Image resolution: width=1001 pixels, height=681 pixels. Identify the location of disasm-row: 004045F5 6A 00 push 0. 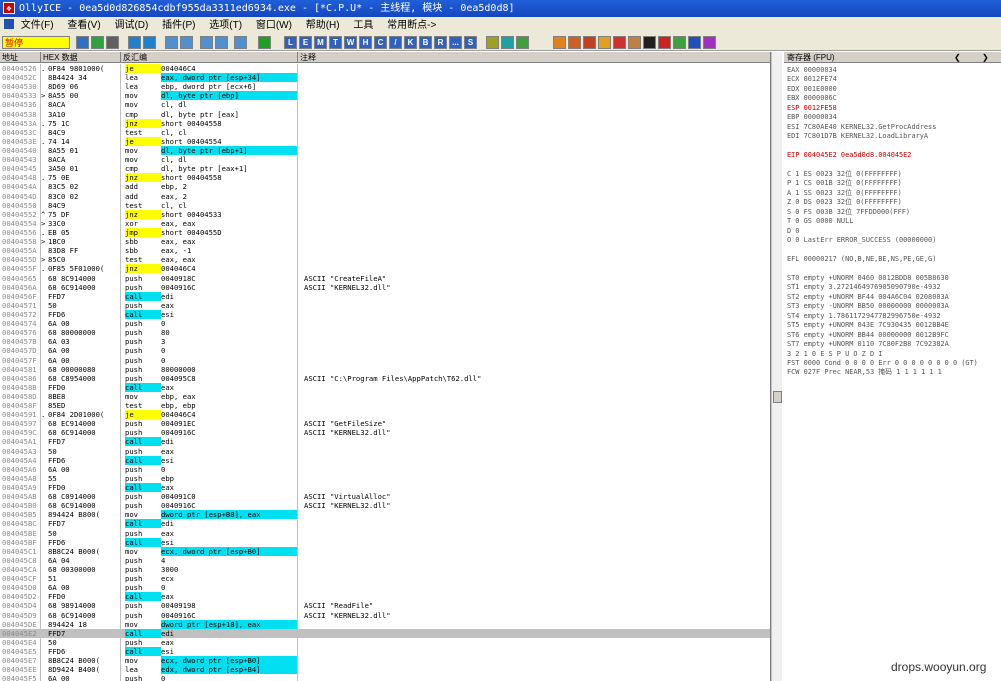
(385, 677).